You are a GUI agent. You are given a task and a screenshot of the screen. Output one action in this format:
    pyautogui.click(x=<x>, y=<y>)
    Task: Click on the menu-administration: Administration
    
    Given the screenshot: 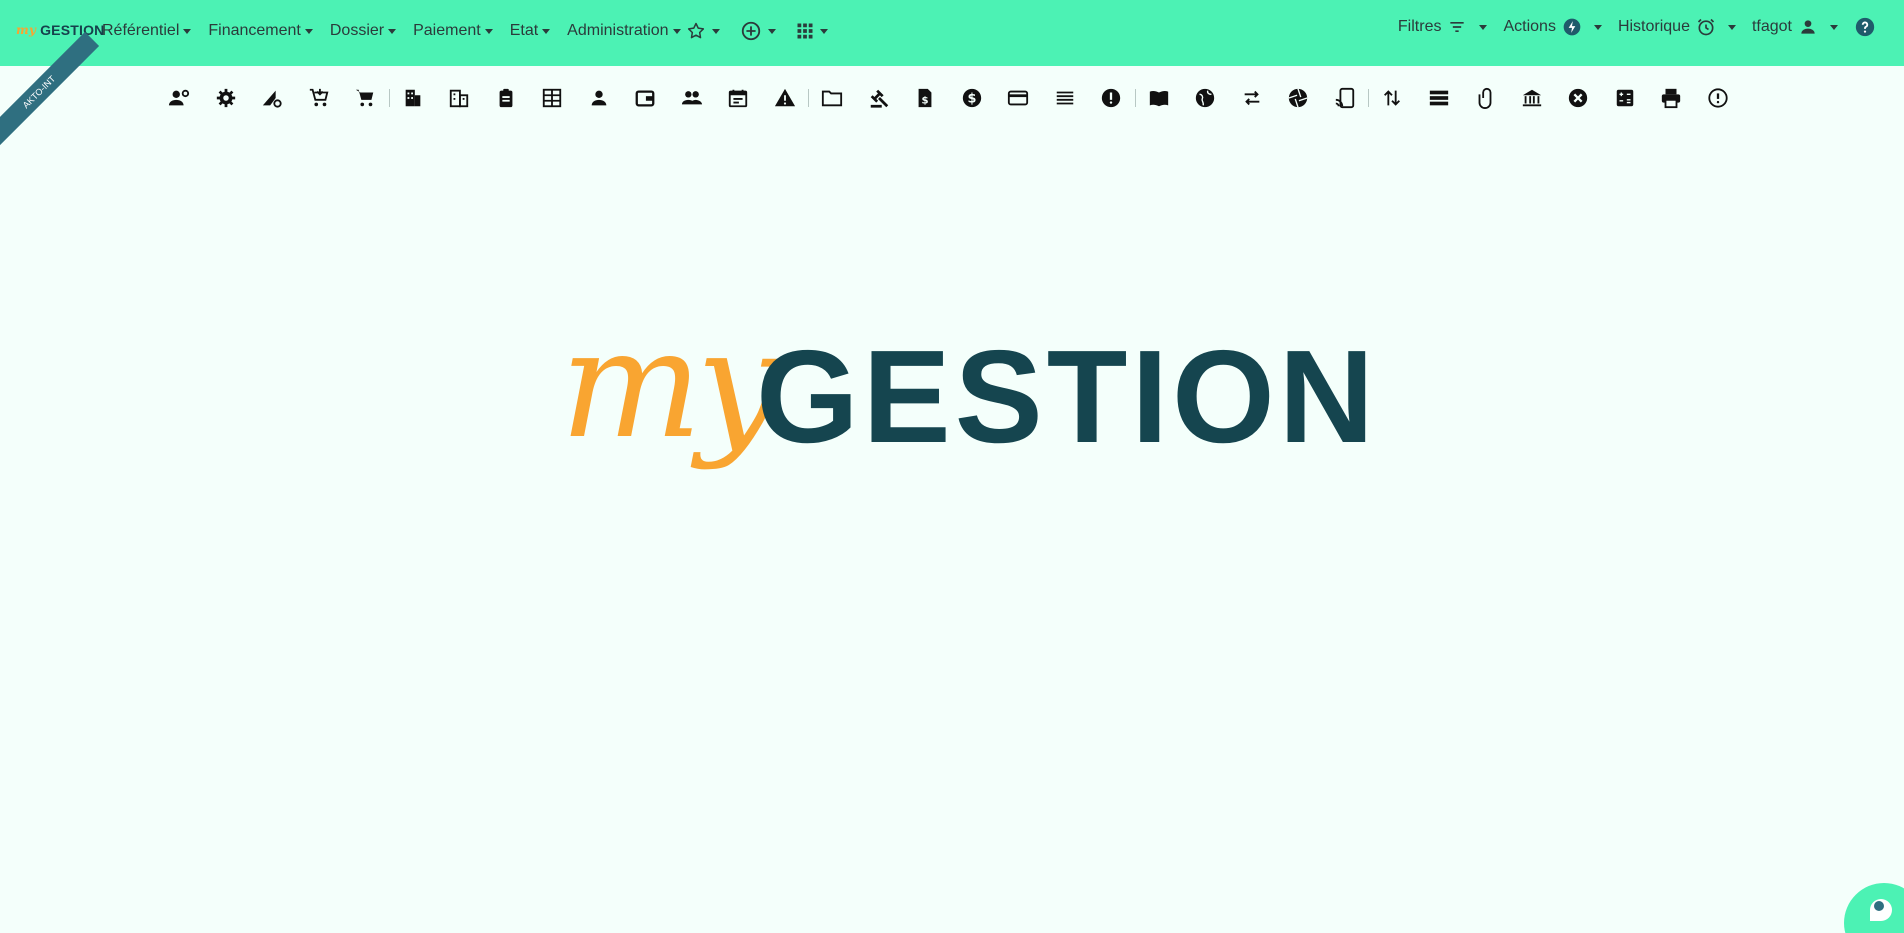 What is the action you would take?
    pyautogui.click(x=624, y=31)
    